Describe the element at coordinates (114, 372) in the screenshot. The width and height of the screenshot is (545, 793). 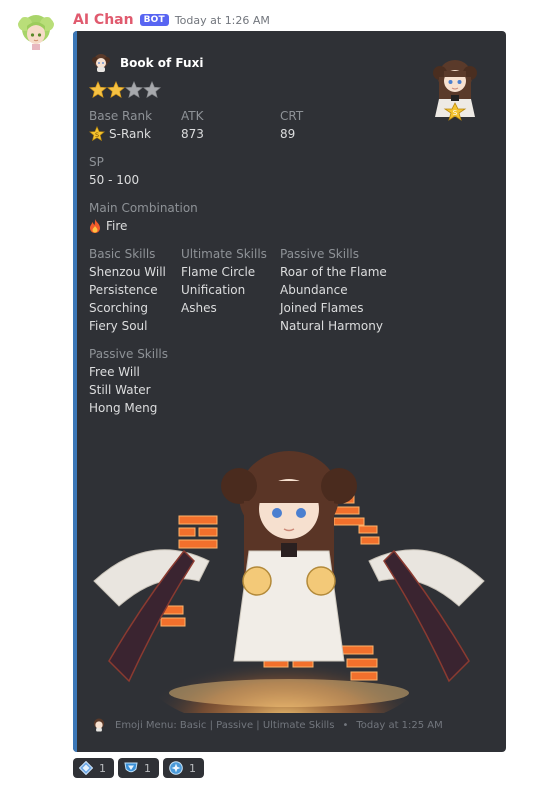
I see `list-item: Free Will` at that location.